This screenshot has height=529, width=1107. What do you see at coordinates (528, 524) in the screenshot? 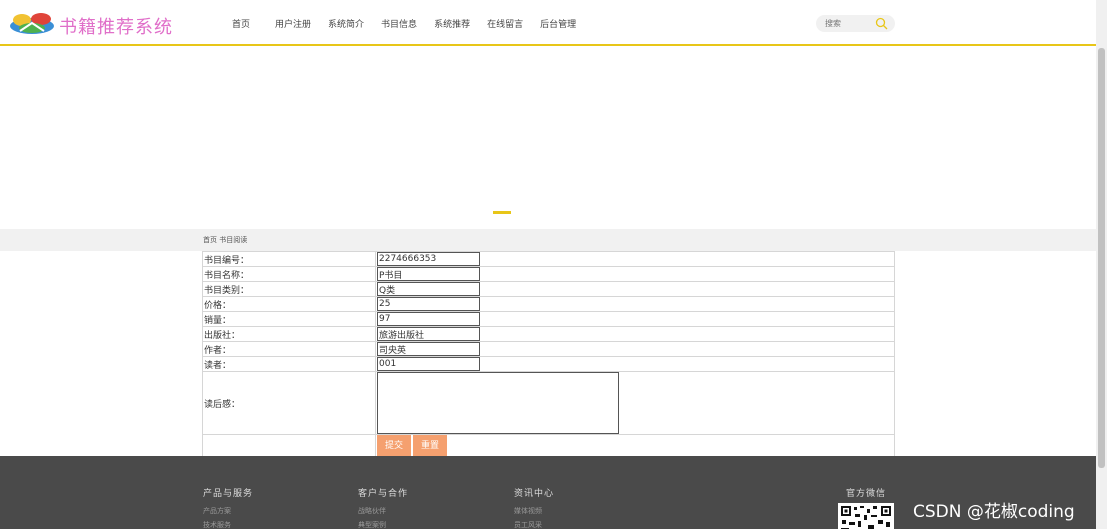
I see `footer-link: 员工风采` at bounding box center [528, 524].